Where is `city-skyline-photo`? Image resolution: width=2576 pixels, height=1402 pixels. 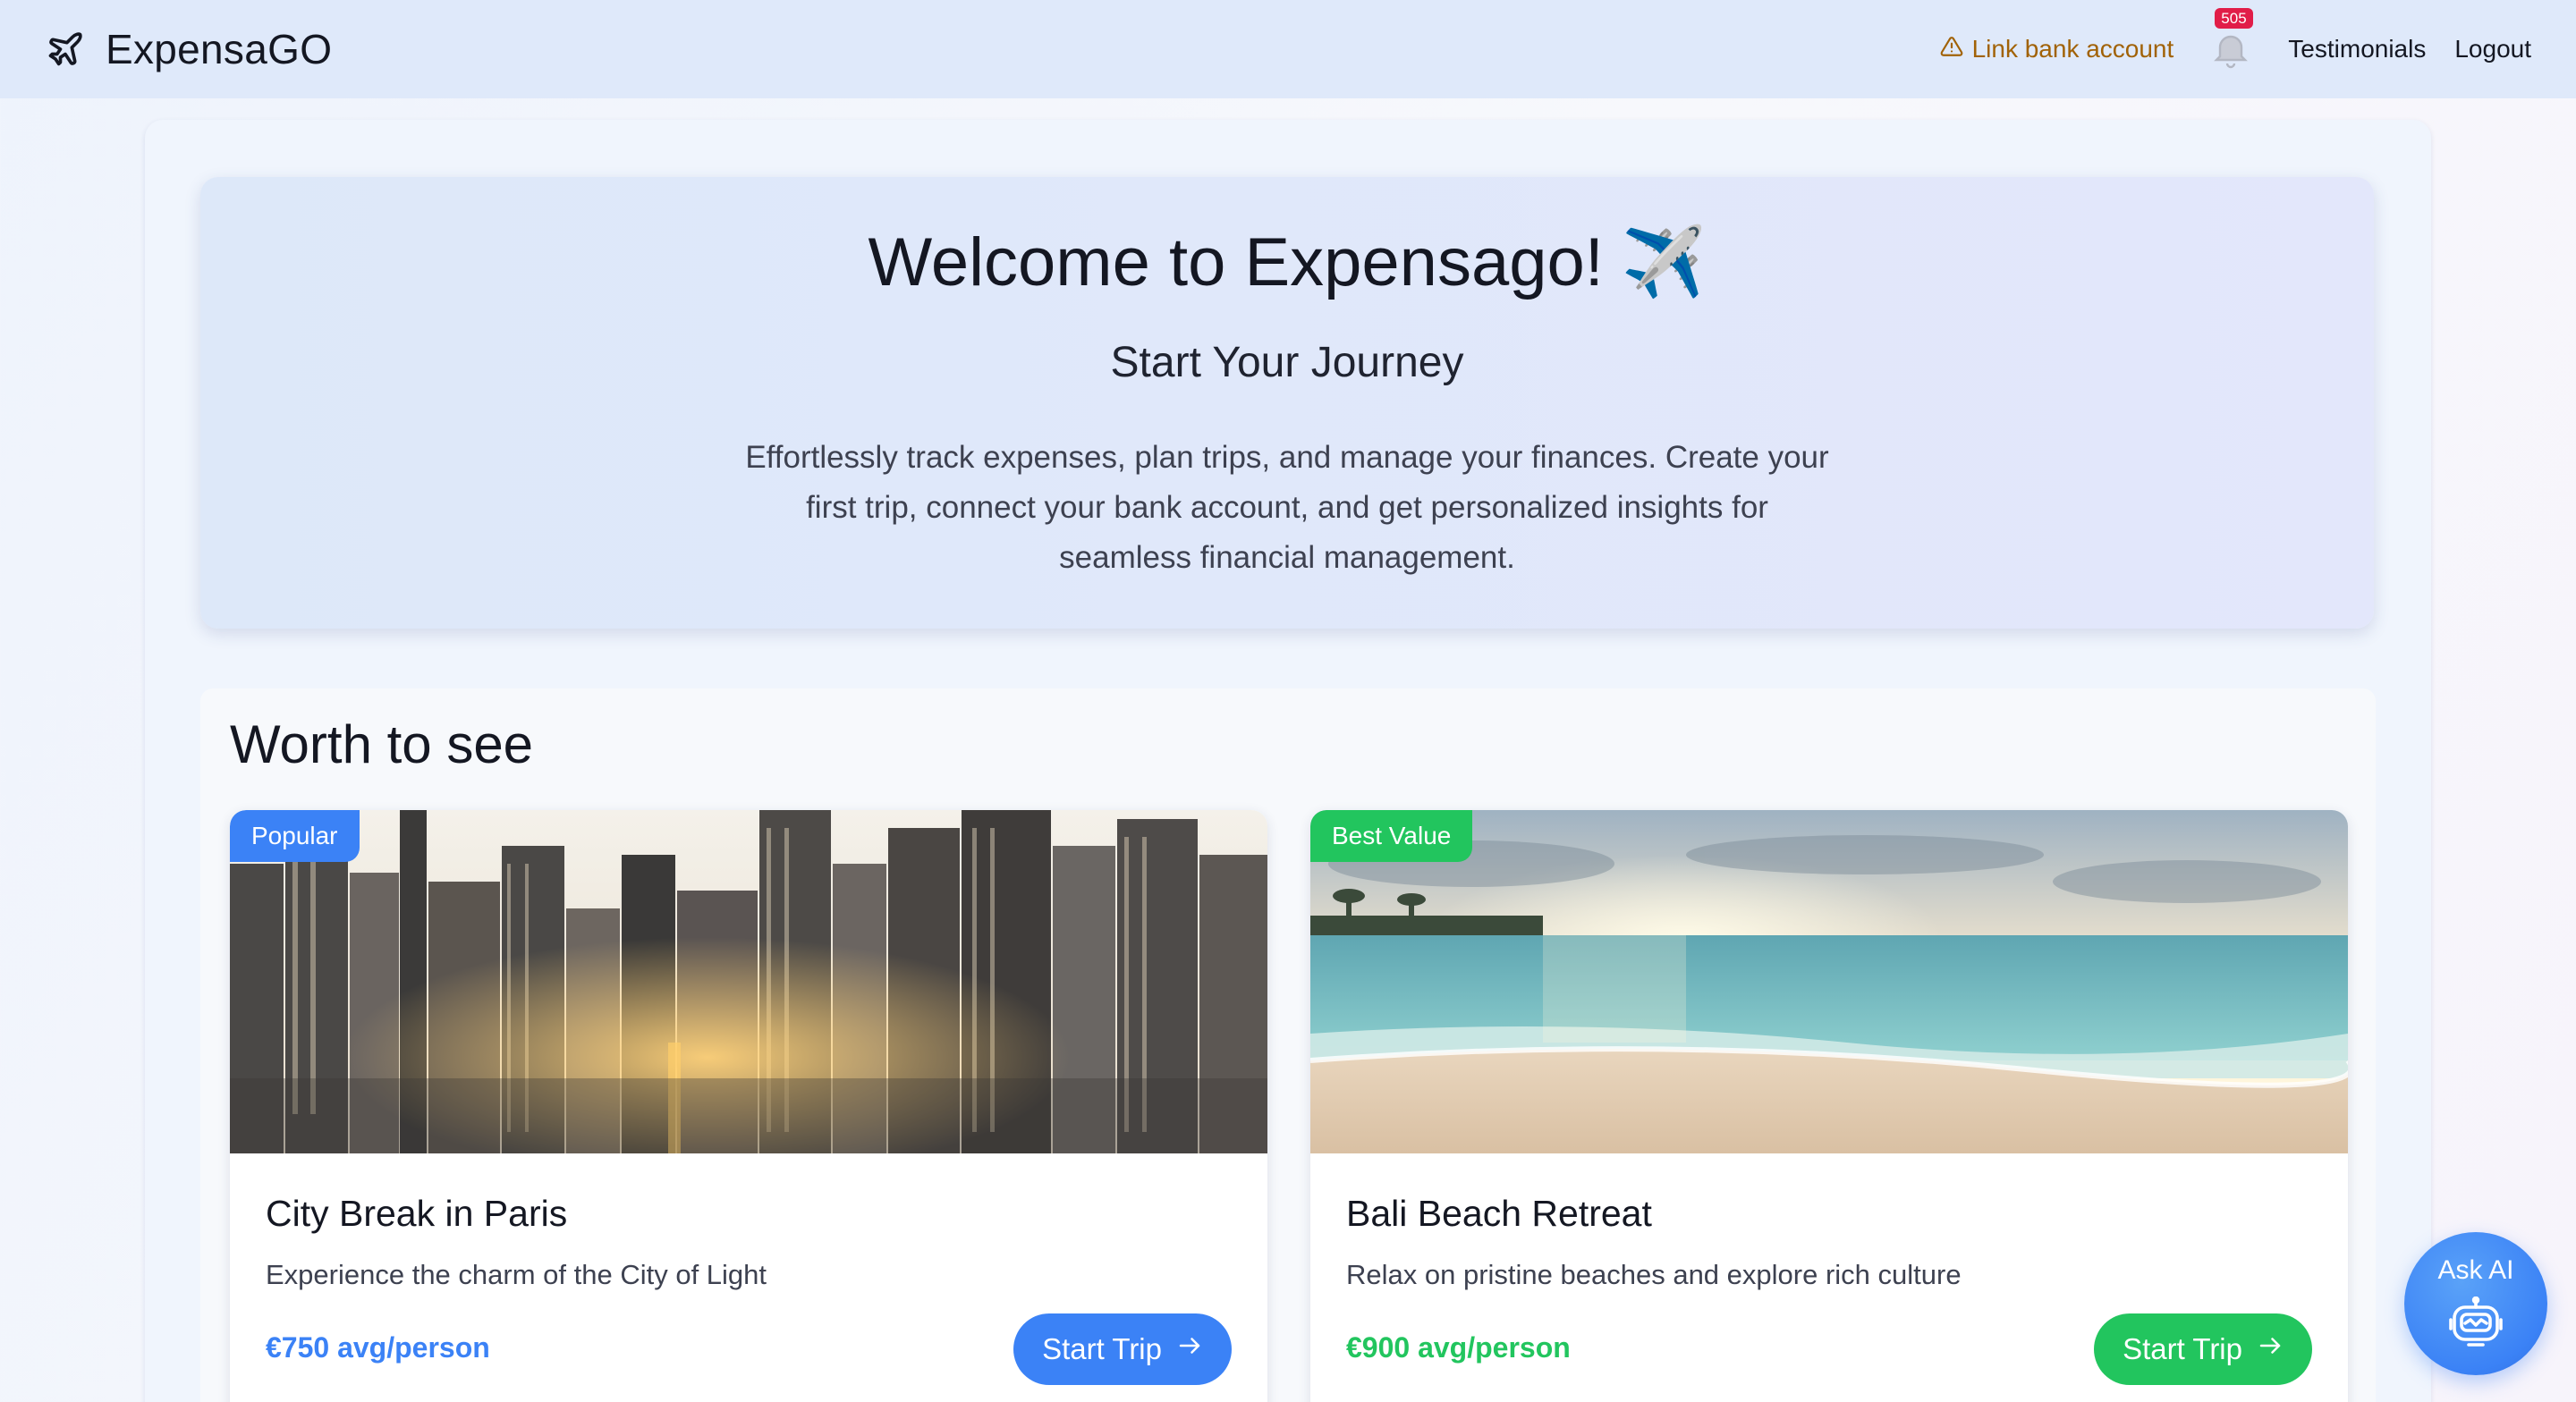 city-skyline-photo is located at coordinates (748, 981).